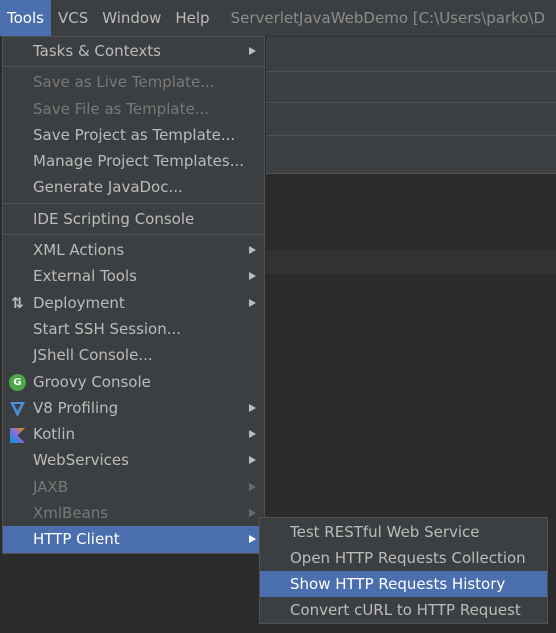 The image size is (556, 633). What do you see at coordinates (403, 610) in the screenshot?
I see `submenu-item-convert-curl: Convert cURL to HTTP Request` at bounding box center [403, 610].